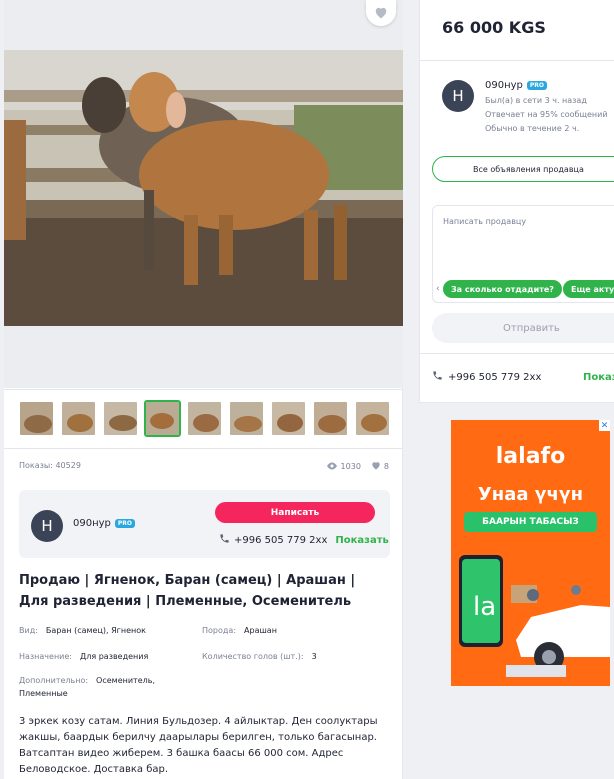 The height and width of the screenshot is (779, 614). I want to click on attribute-row: Количество голов (шт.): 3, so click(259, 656).